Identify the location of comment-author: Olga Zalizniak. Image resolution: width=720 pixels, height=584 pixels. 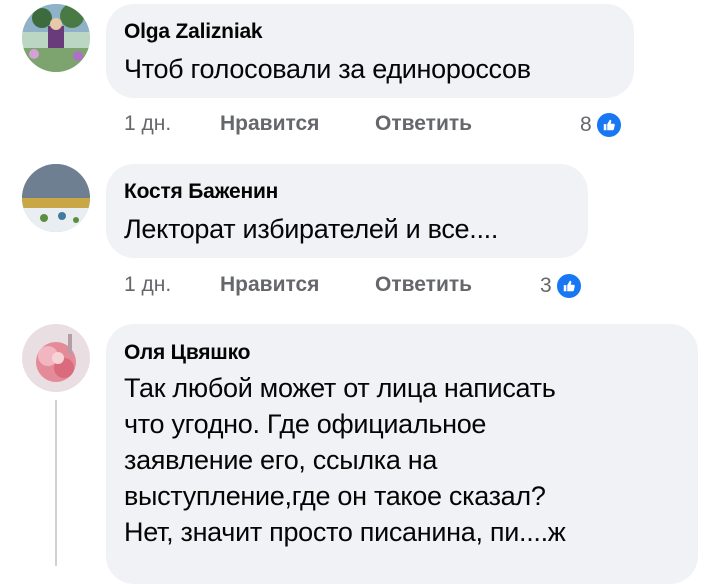
(370, 32).